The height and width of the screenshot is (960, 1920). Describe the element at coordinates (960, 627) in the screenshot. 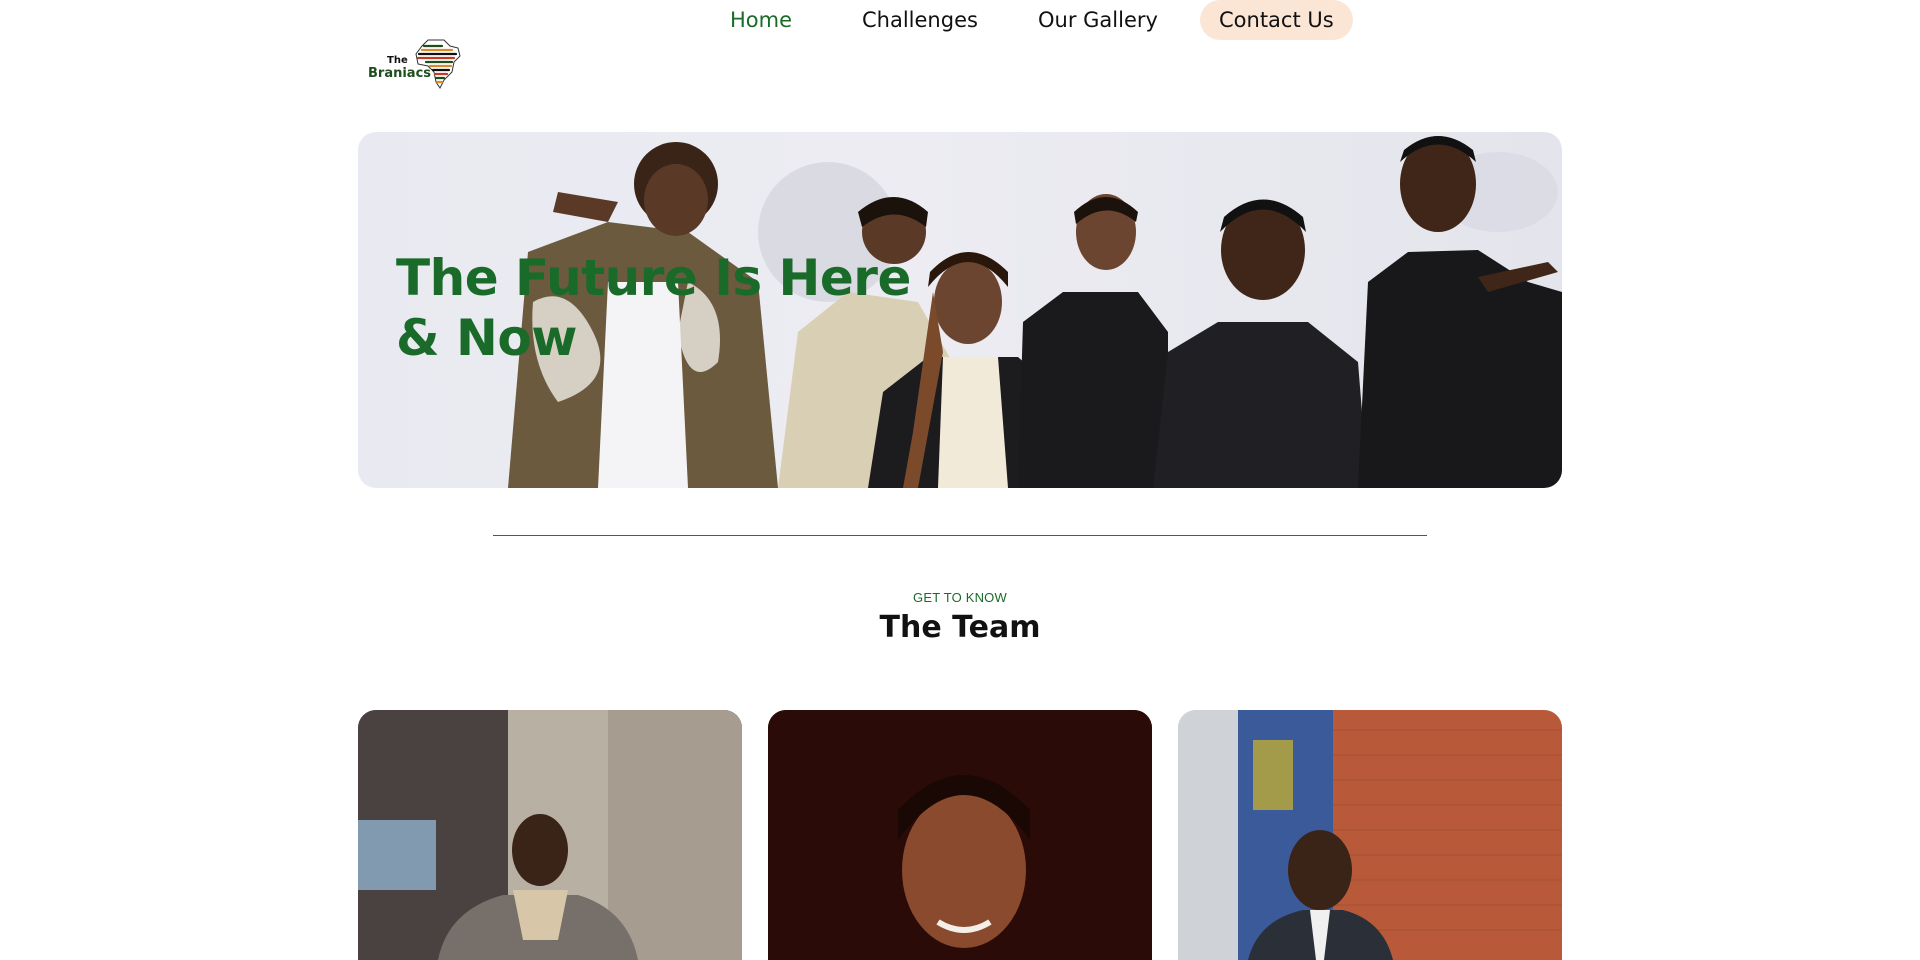

I see `team-section-title: The Team` at that location.